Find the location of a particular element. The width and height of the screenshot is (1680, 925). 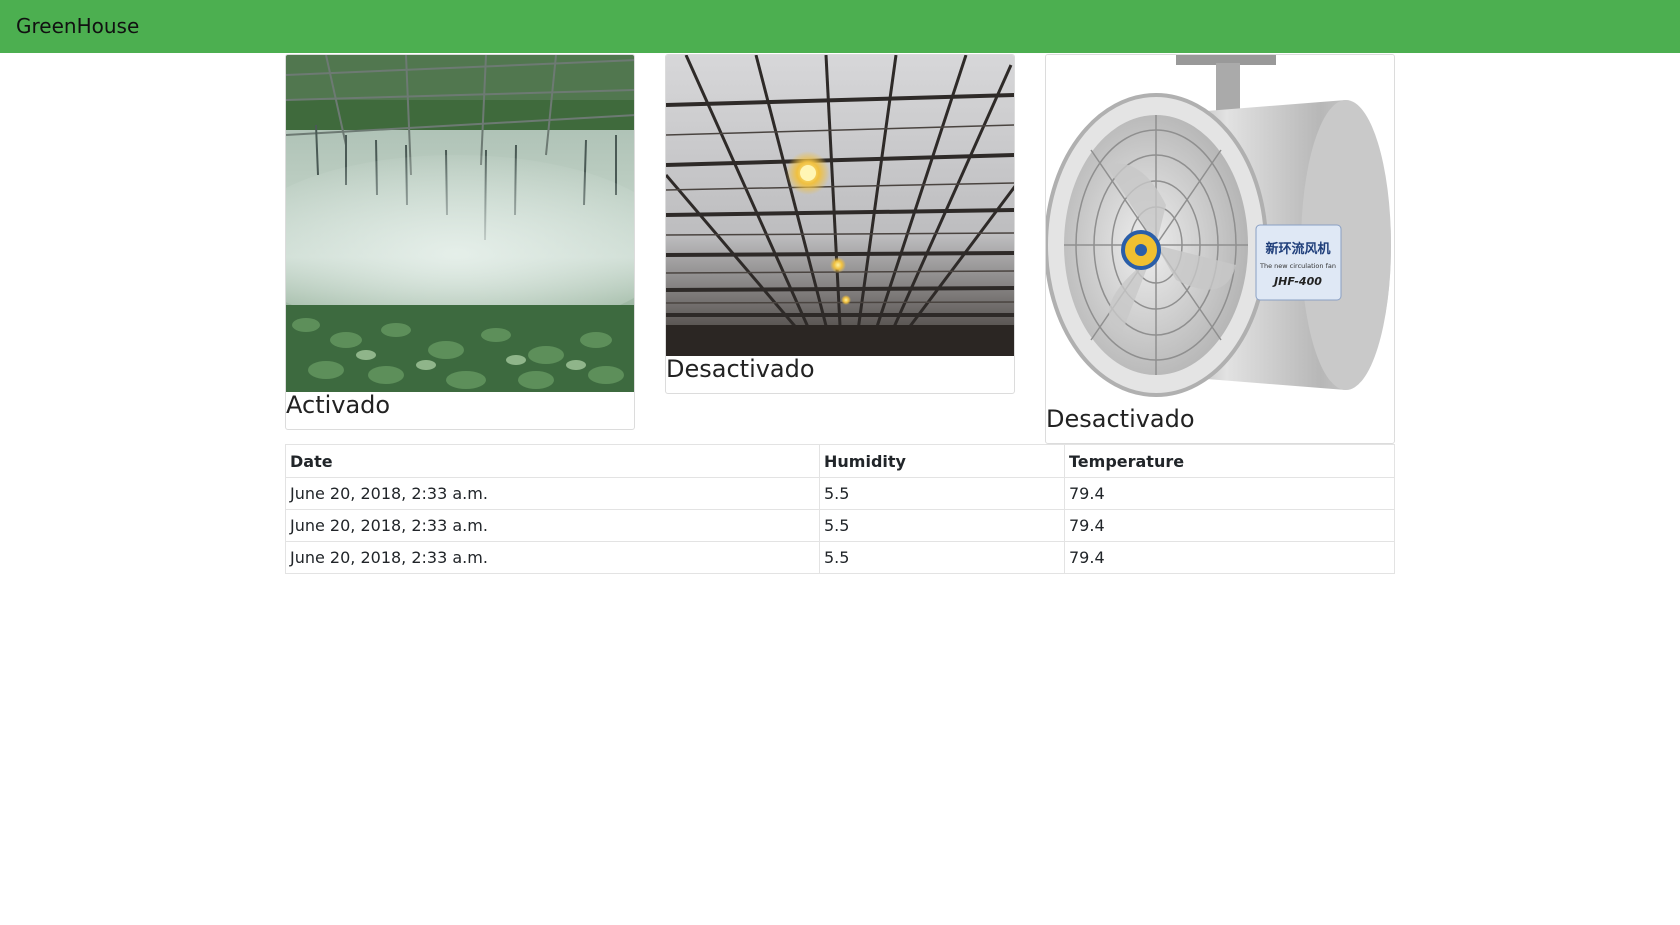

table-header-row: Date Humidity Temperature is located at coordinates (840, 461).